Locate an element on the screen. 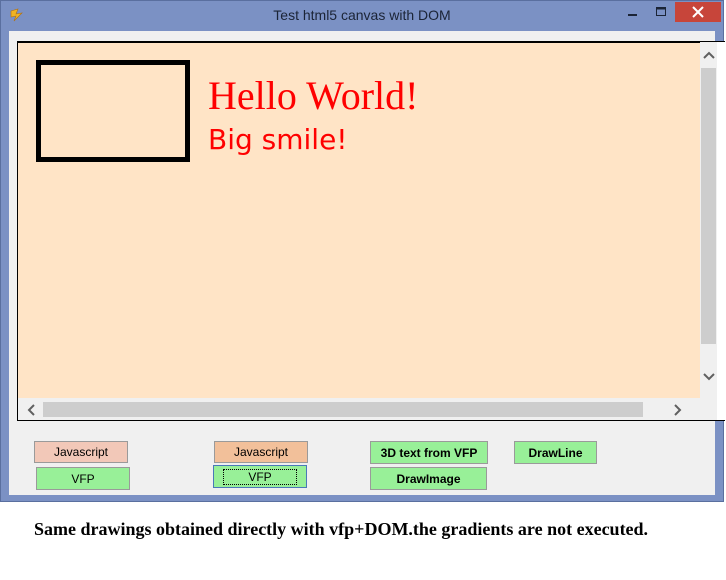 The height and width of the screenshot is (580, 726). scrollbar-corner is located at coordinates (708, 409).